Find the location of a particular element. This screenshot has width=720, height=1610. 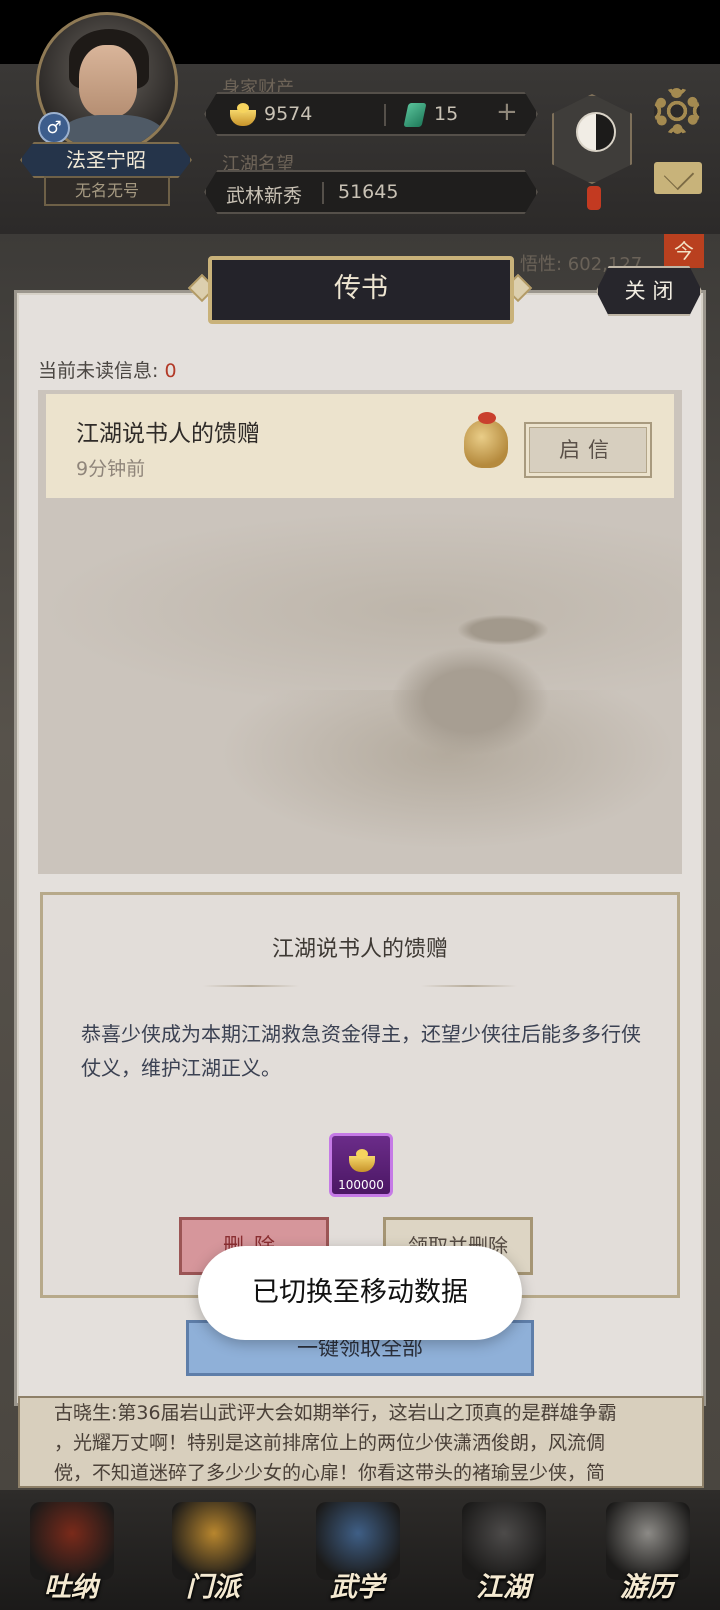

news-line: 古晓生:第36届岩山武评大会如期举行，这岩山之顶真的是群雄争霸 is located at coordinates (335, 1413).